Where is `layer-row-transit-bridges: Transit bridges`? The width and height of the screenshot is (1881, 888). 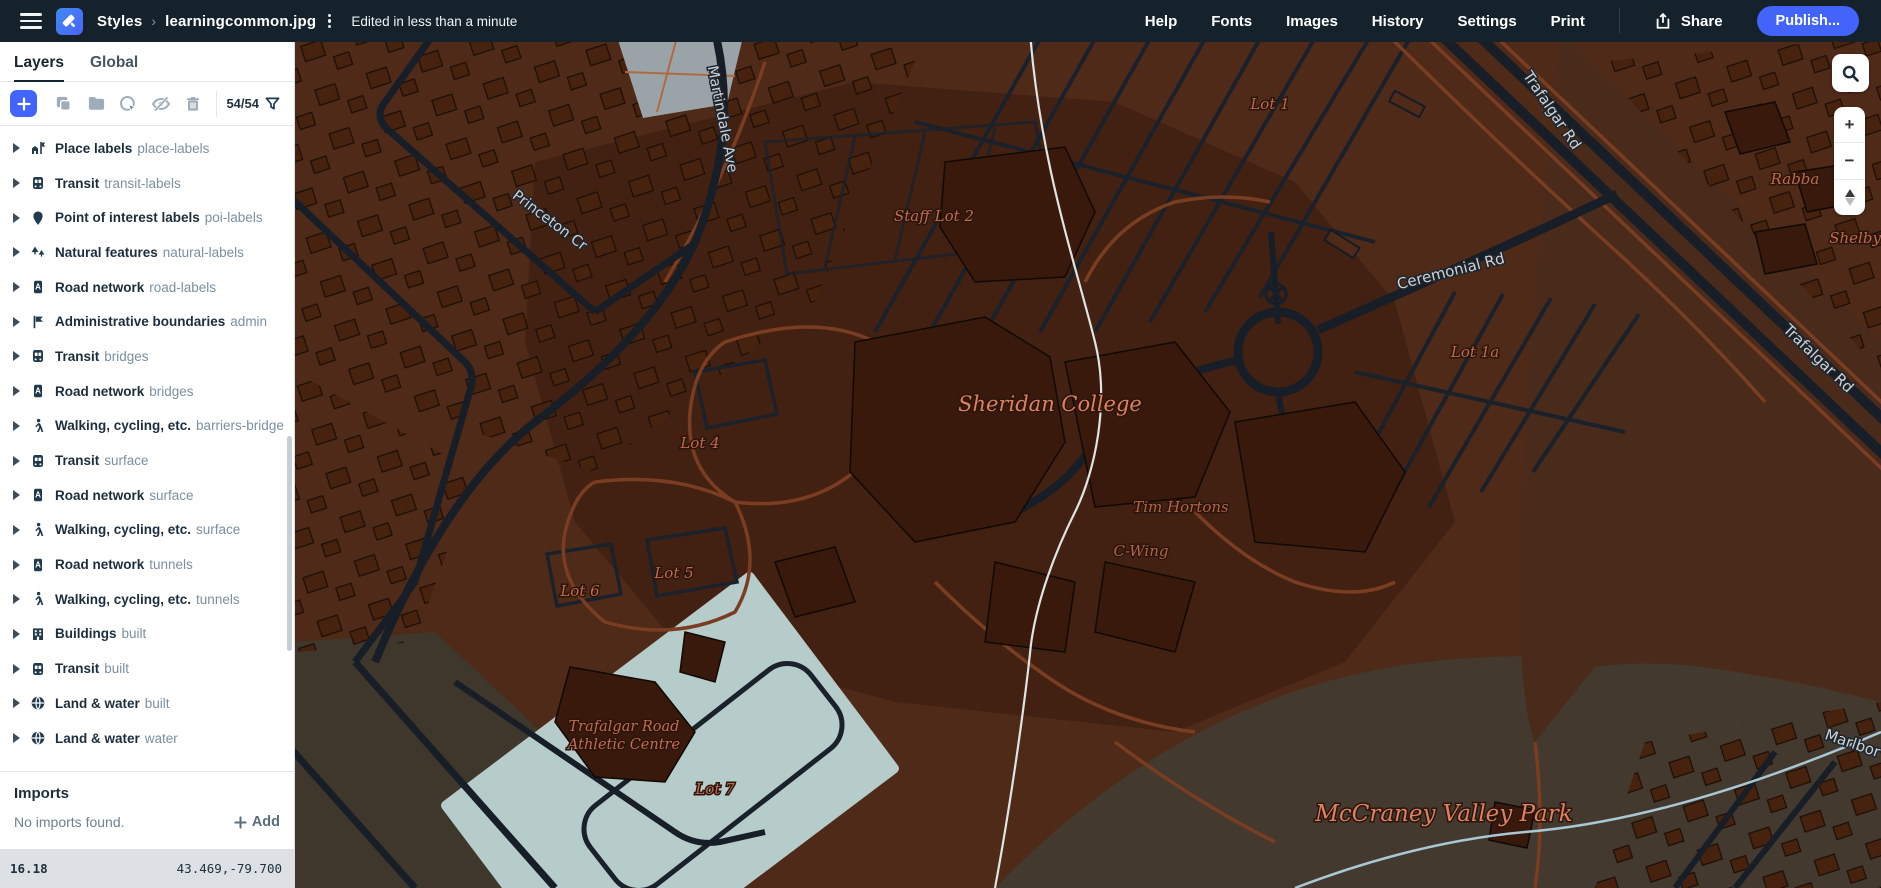
layer-row-transit-bridges: Transit bridges is located at coordinates (147, 356).